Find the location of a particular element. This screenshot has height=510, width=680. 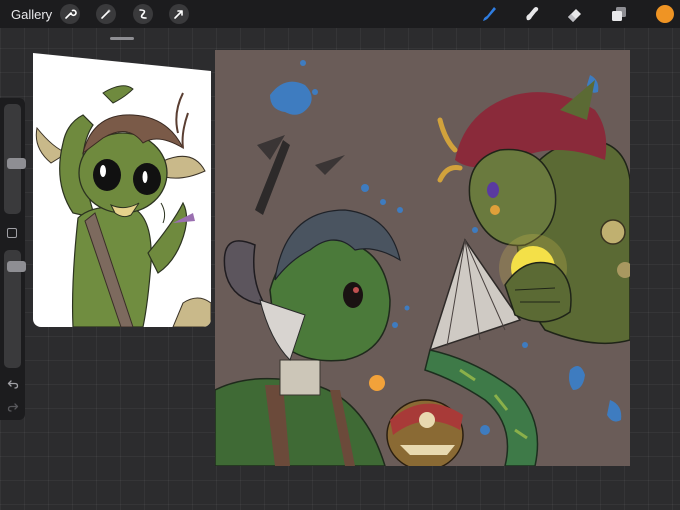

brush-icon is located at coordinates (489, 14).